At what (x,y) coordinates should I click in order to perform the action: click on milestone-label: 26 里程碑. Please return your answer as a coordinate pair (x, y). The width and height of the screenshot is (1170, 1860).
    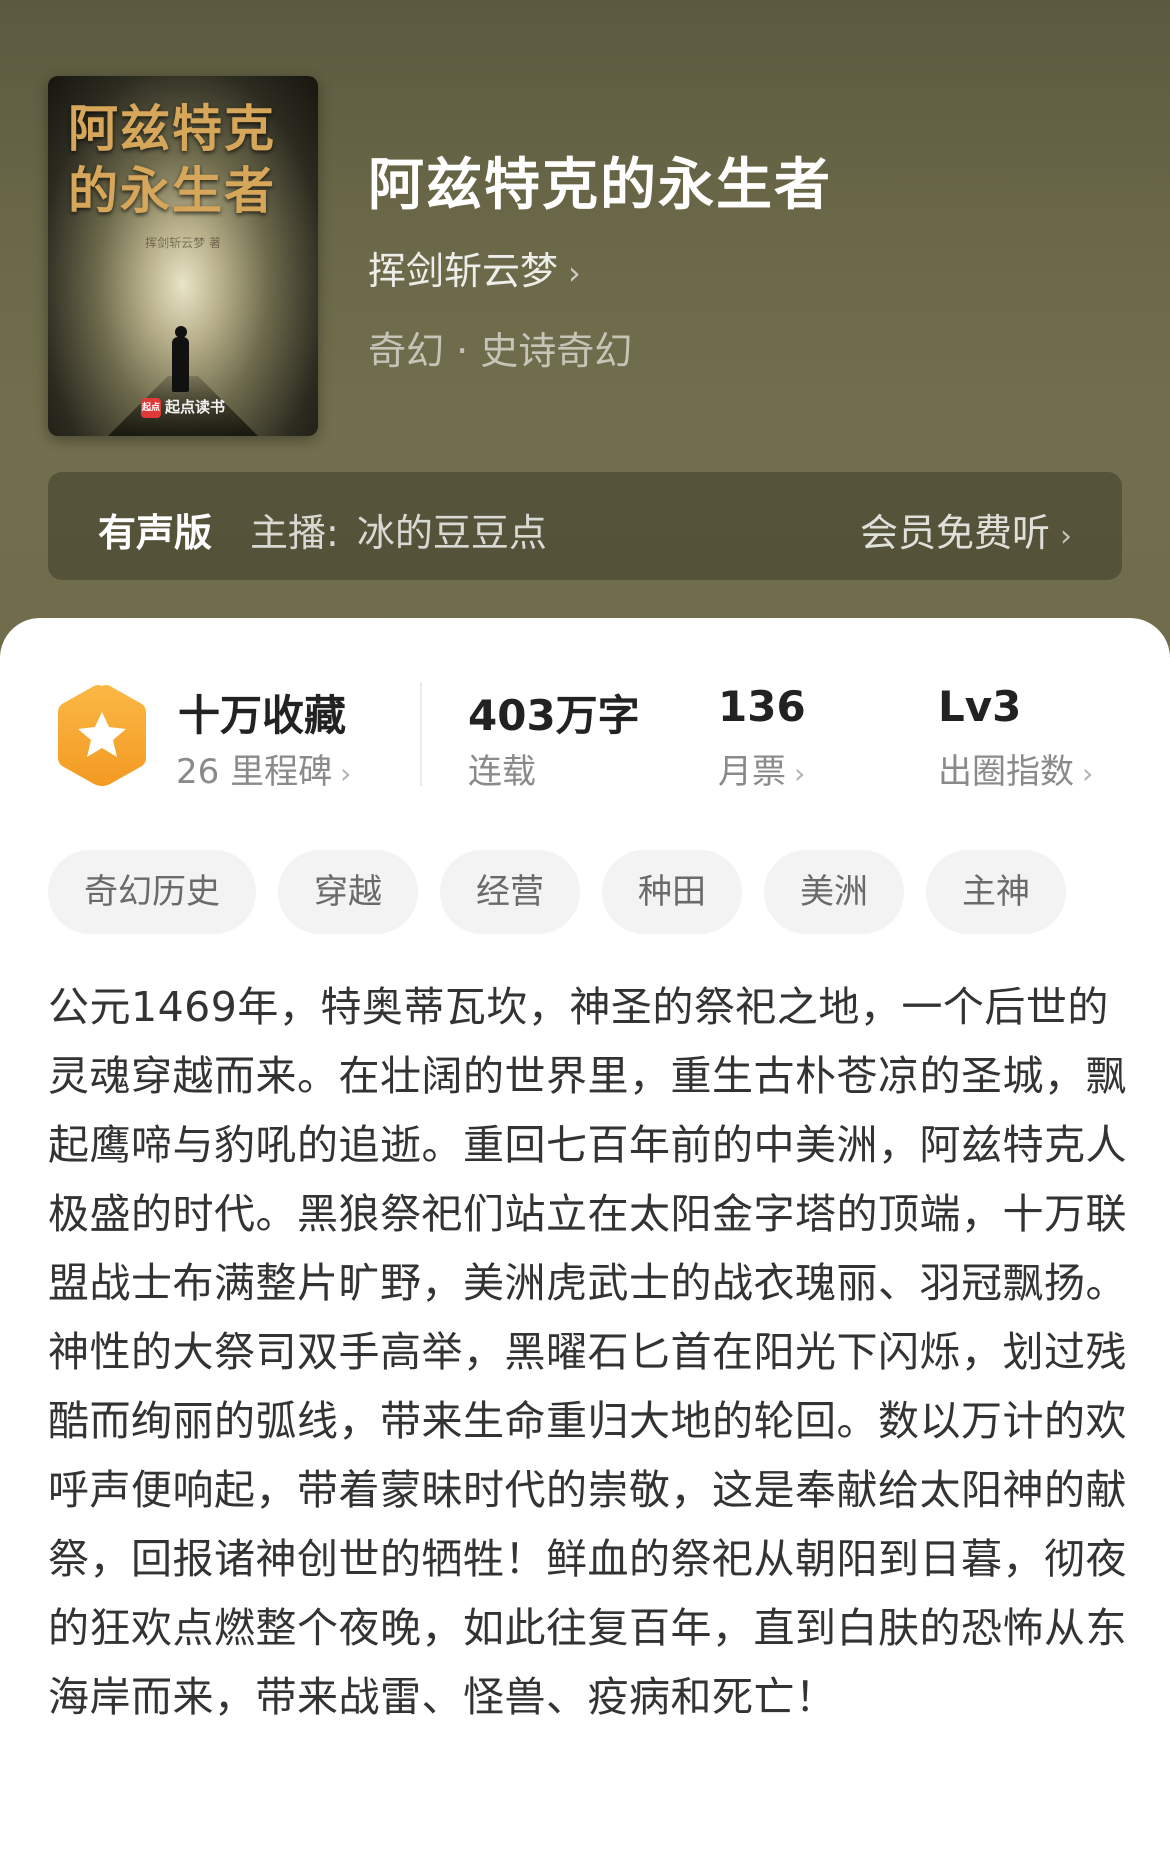
    Looking at the image, I should click on (254, 772).